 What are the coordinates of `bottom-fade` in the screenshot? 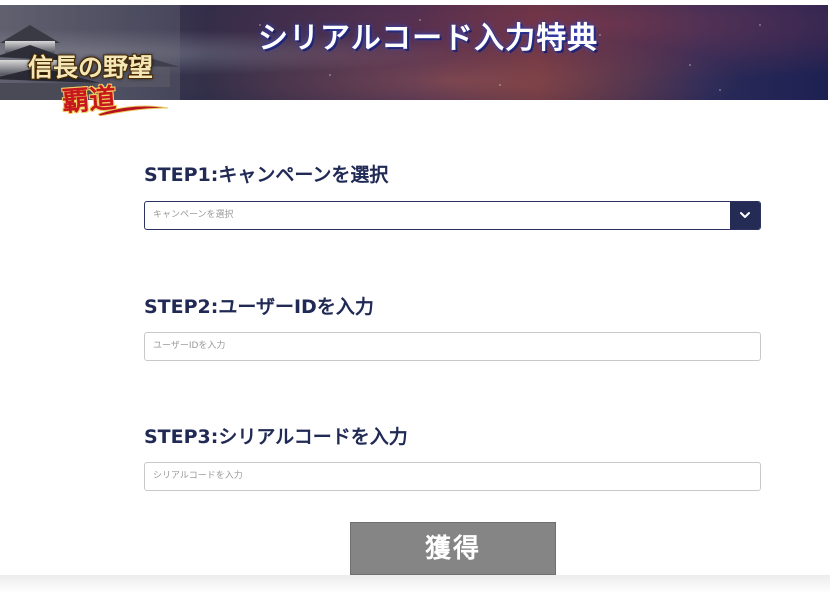 It's located at (415, 584).